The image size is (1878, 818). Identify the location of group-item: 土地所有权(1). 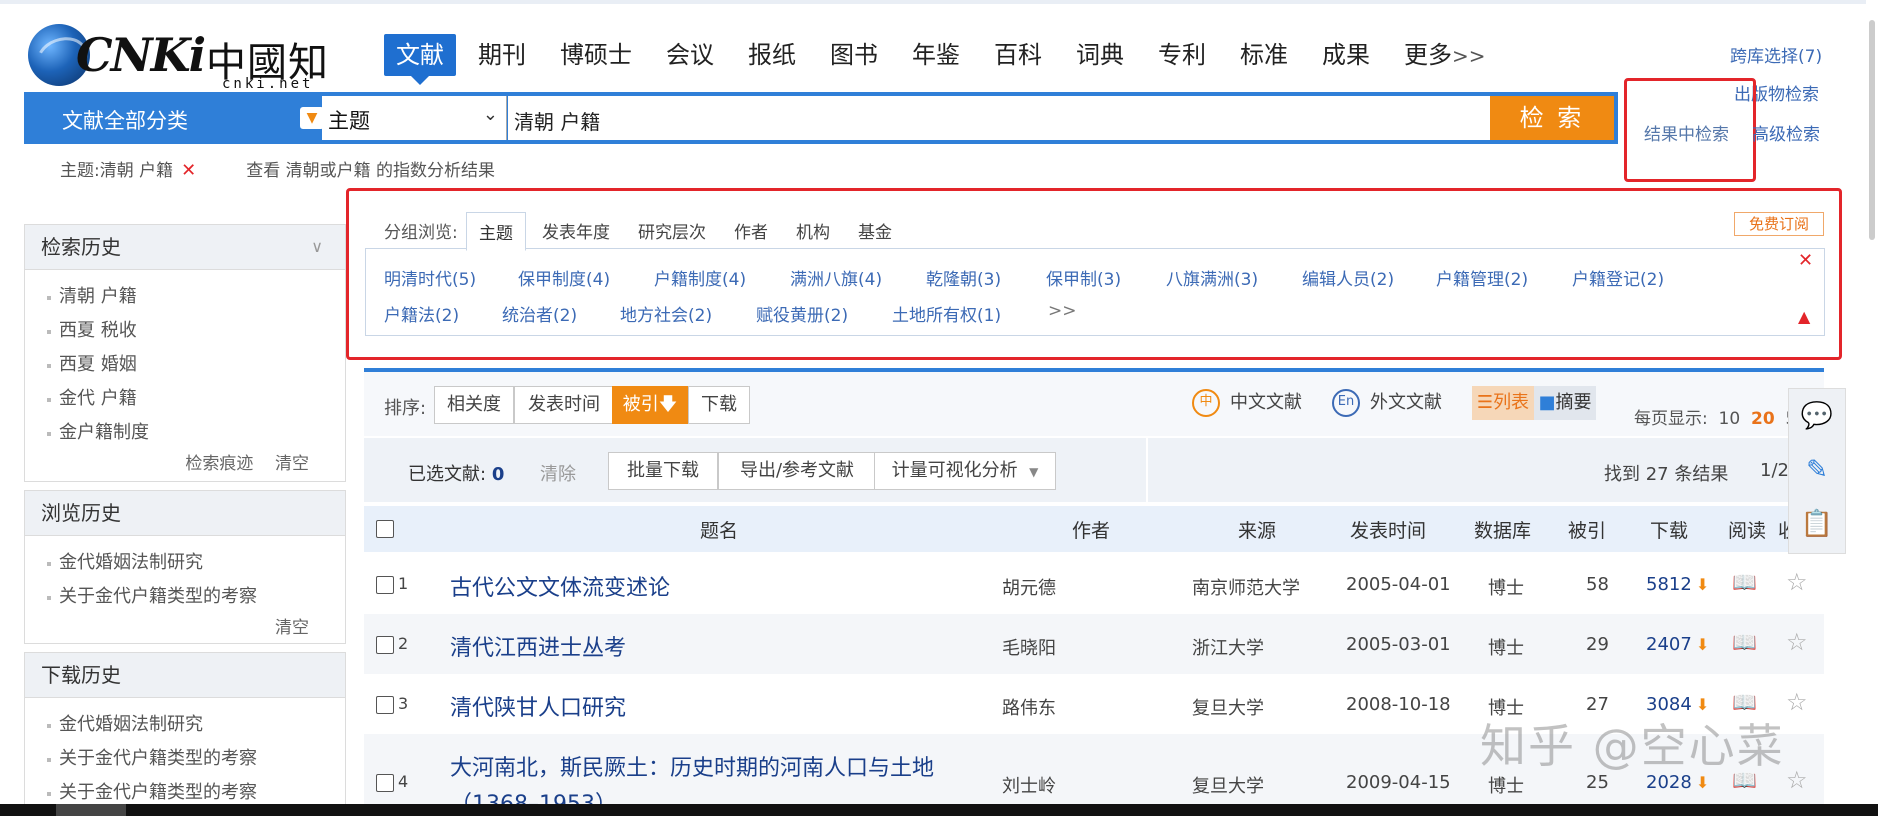
(946, 313).